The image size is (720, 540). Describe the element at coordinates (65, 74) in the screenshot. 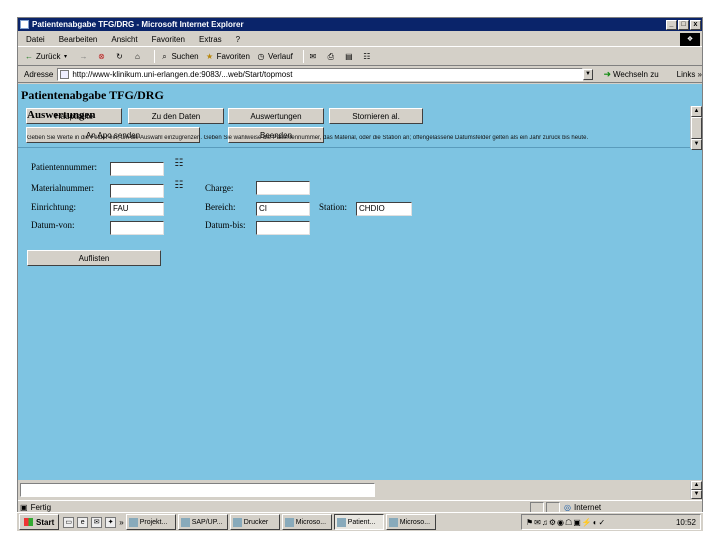

I see `page-icon` at that location.